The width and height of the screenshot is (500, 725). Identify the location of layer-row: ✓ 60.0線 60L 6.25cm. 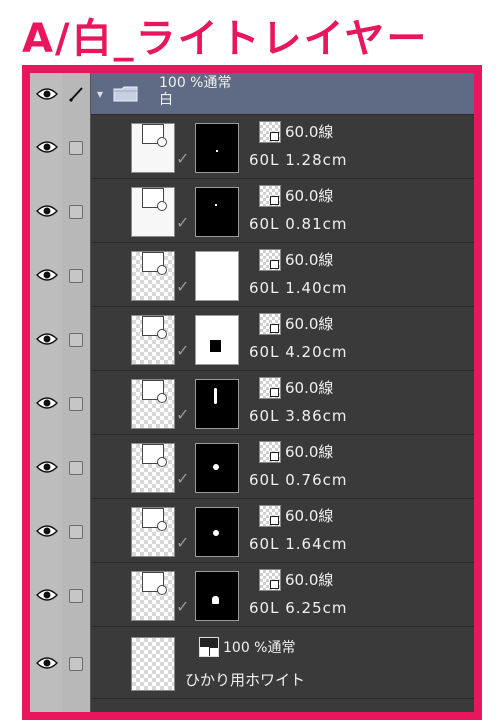
(252, 595).